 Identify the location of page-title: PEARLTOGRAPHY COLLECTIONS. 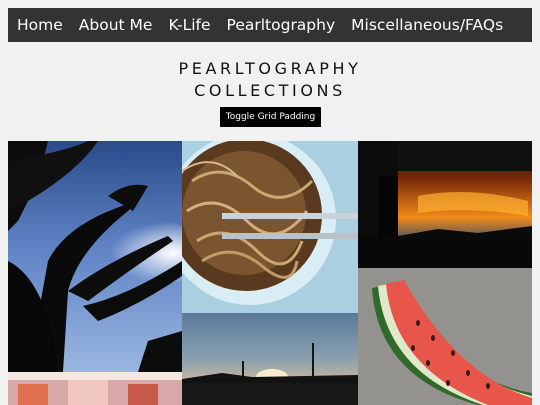
(270, 80).